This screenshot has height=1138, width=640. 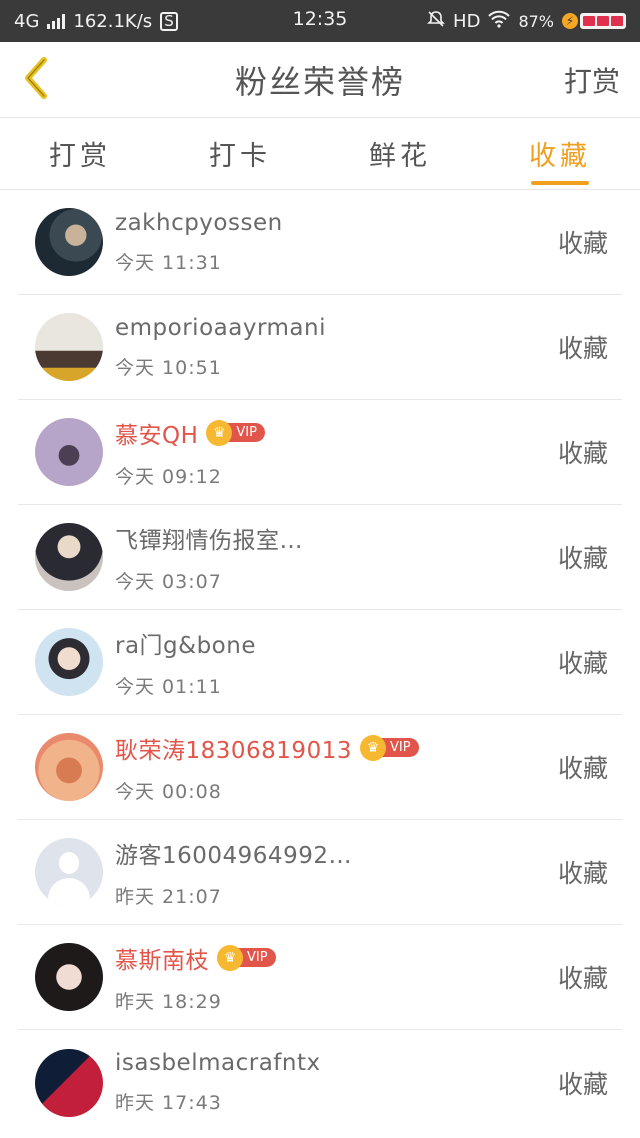 What do you see at coordinates (169, 21) in the screenshot?
I see `app-notification-icon: S` at bounding box center [169, 21].